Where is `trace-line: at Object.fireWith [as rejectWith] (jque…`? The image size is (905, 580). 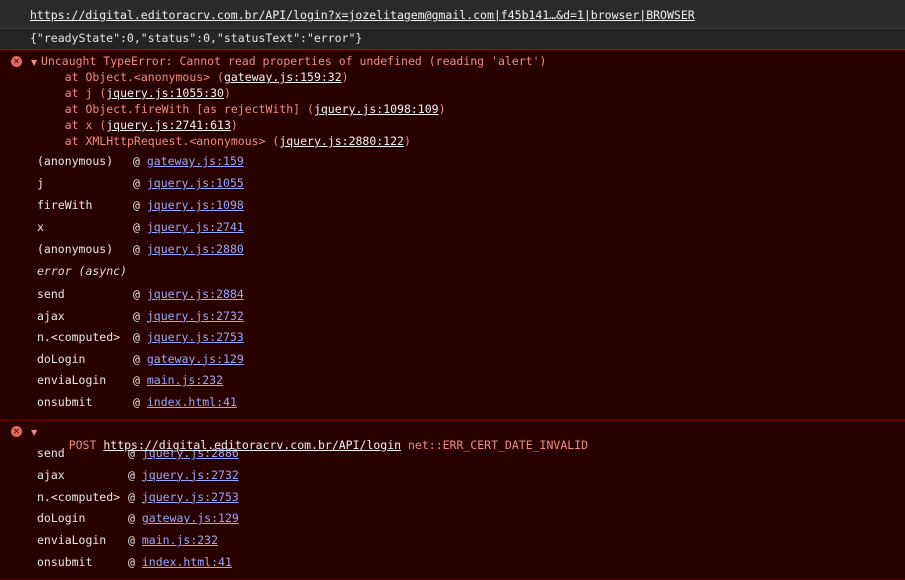 trace-line: at Object.fireWith [as rejectWith] (jque… is located at coordinates (241, 109).